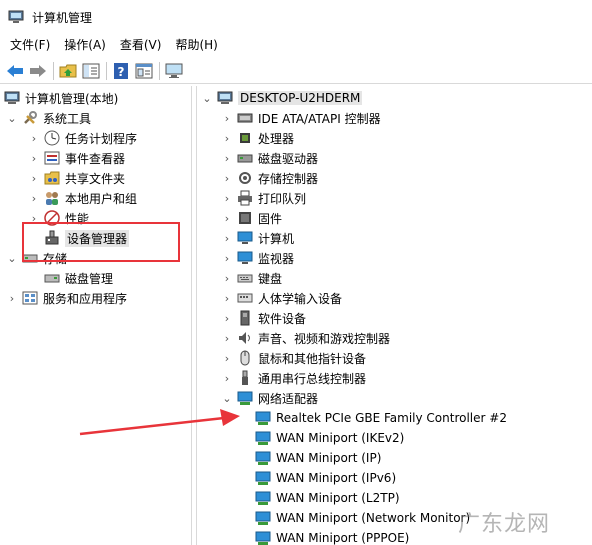 The height and width of the screenshot is (545, 592). Describe the element at coordinates (329, 438) in the screenshot. I see `network-adapter-item: WAN Miniport (IKEv2)` at that location.